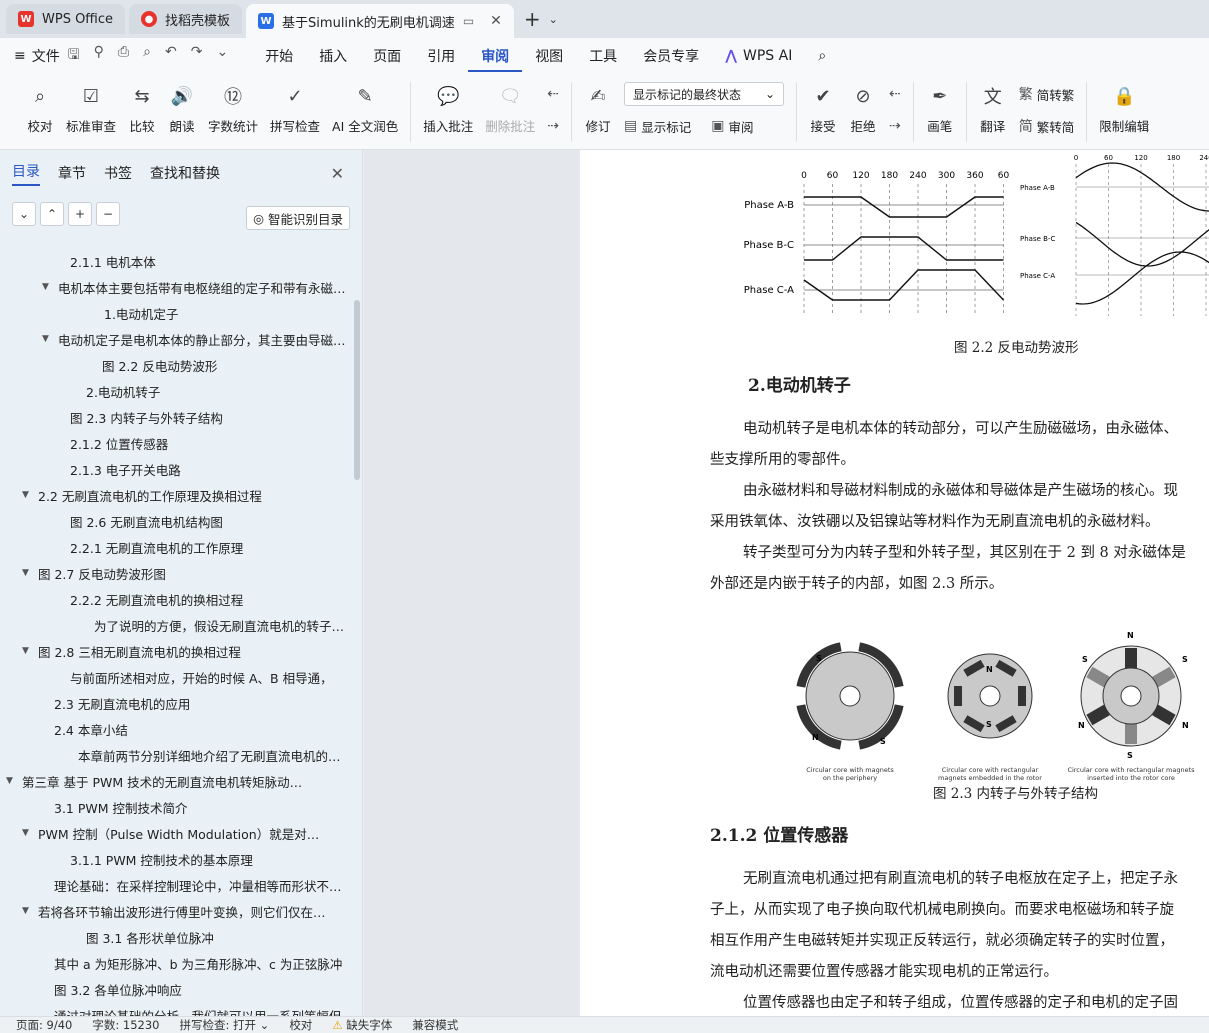 This screenshot has width=1209, height=1033. What do you see at coordinates (197, 56) in the screenshot?
I see `redo-icon: ↷` at bounding box center [197, 56].